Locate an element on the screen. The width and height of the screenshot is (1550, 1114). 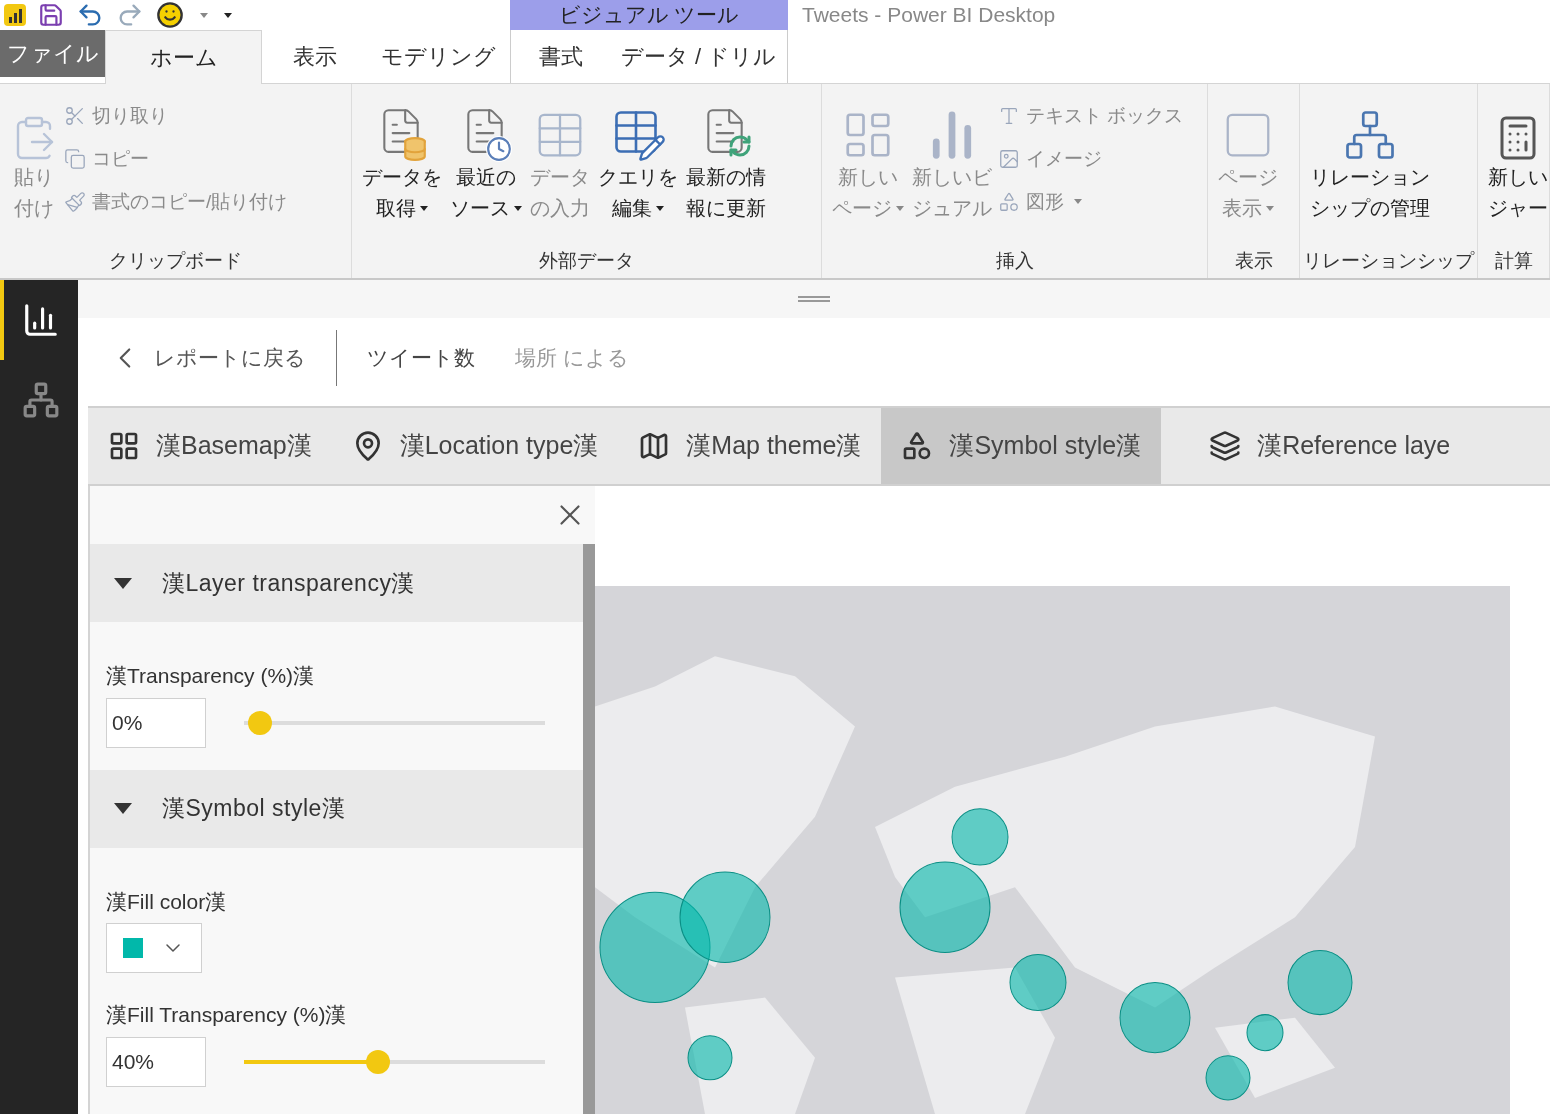
ribbon-button: データを 取得 is located at coordinates (402, 160).